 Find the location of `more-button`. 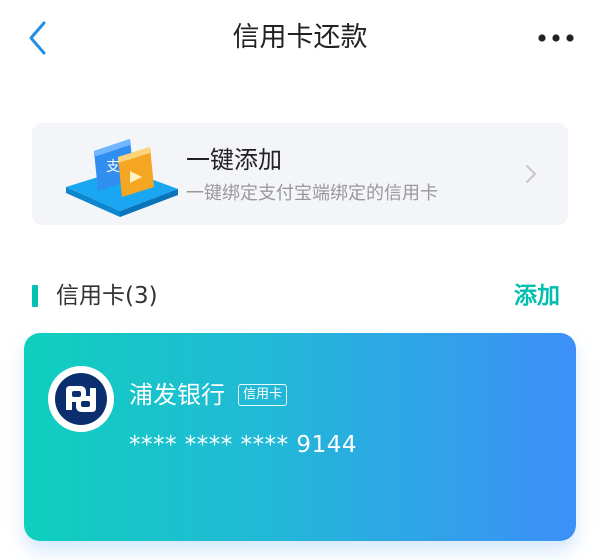

more-button is located at coordinates (556, 38).